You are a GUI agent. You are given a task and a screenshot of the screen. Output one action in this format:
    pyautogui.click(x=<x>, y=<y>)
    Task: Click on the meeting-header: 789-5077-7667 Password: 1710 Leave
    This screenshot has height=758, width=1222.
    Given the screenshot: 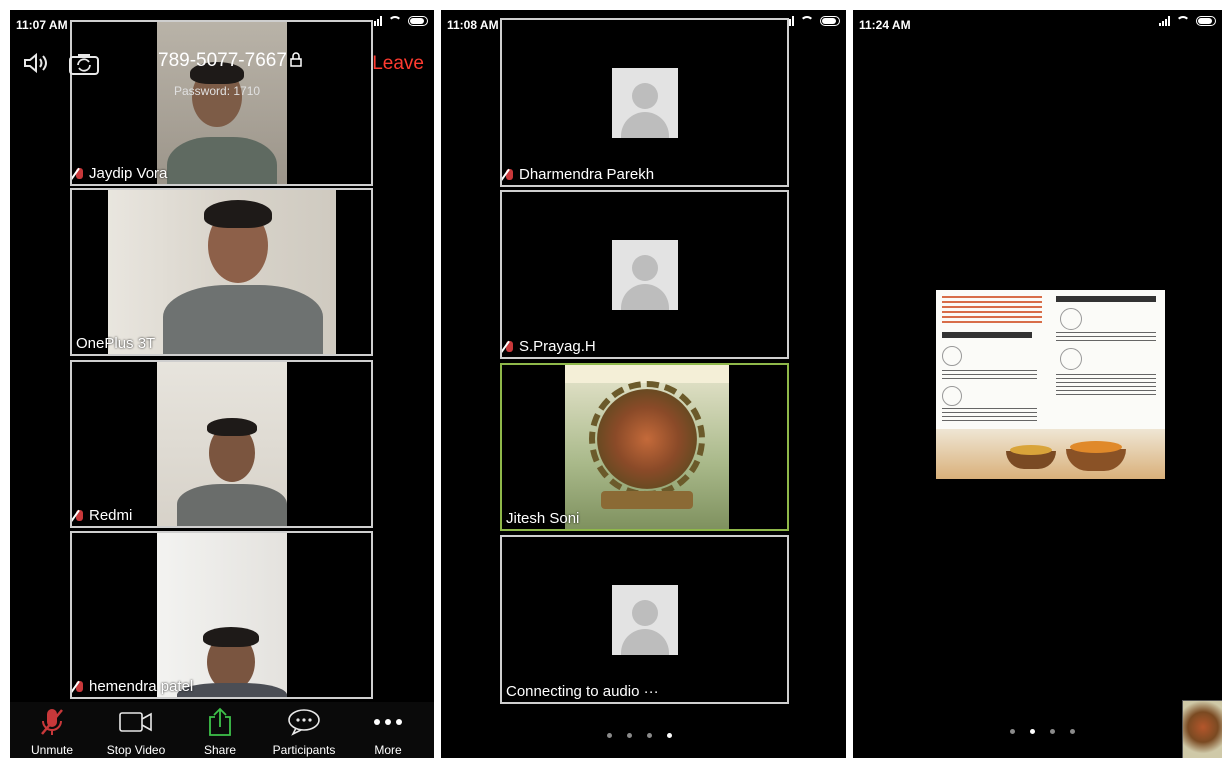 What is the action you would take?
    pyautogui.click(x=222, y=69)
    